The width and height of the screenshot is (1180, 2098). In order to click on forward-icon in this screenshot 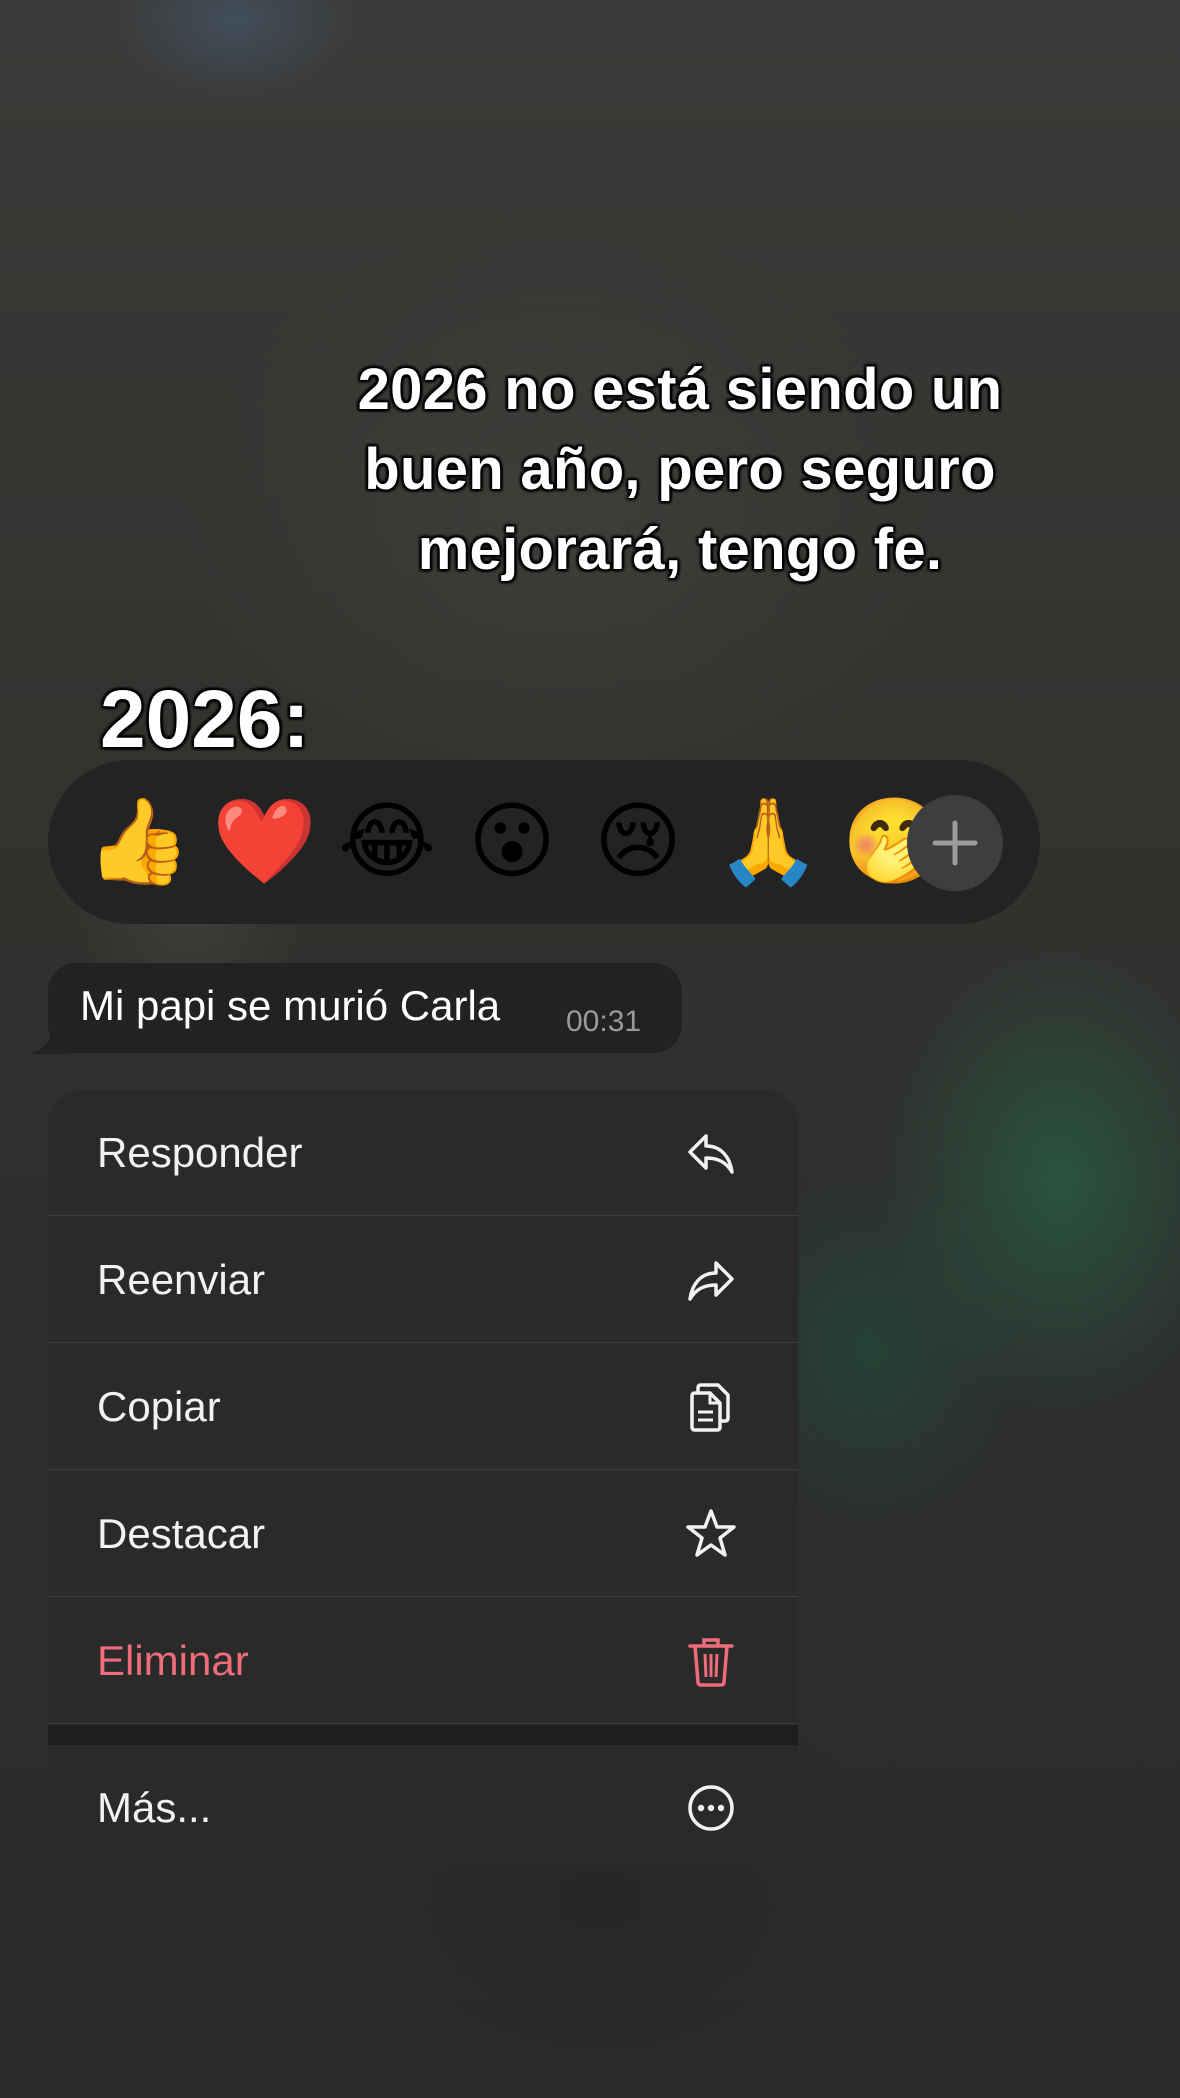, I will do `click(711, 1281)`.